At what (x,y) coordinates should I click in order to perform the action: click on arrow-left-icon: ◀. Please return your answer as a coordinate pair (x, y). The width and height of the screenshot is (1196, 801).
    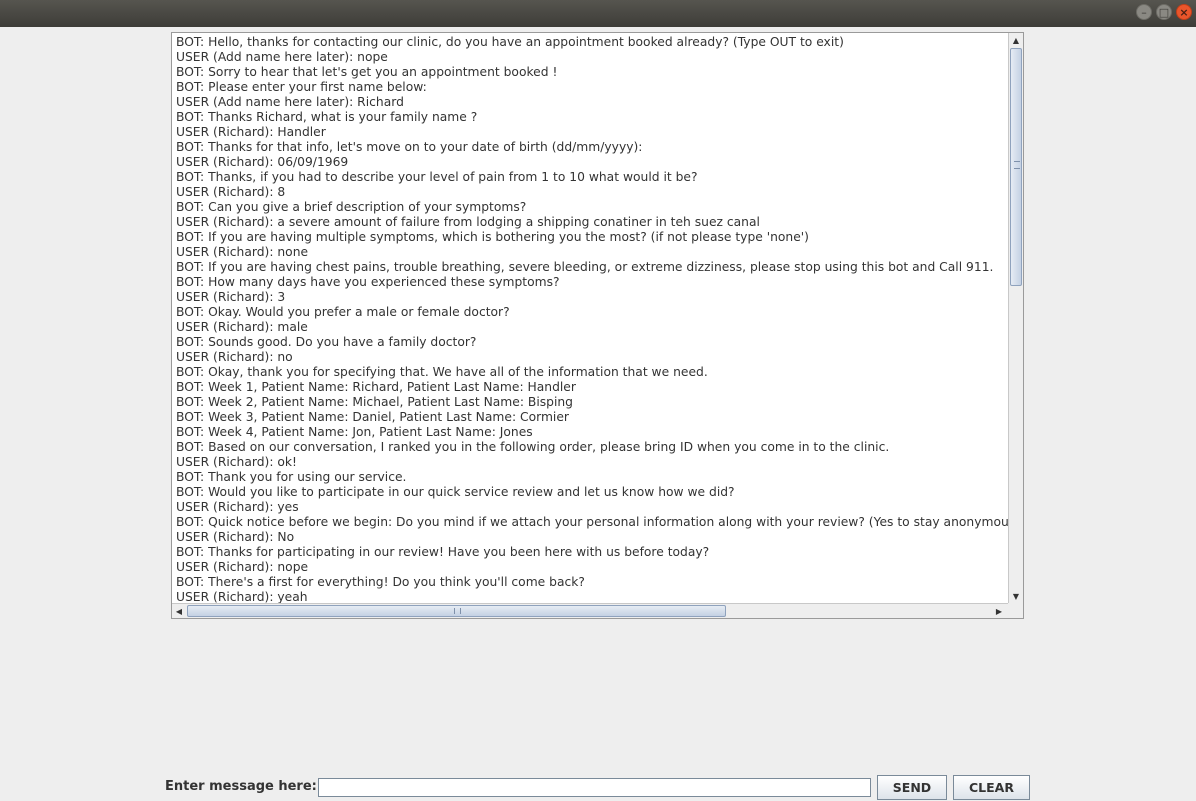
    Looking at the image, I should click on (179, 611).